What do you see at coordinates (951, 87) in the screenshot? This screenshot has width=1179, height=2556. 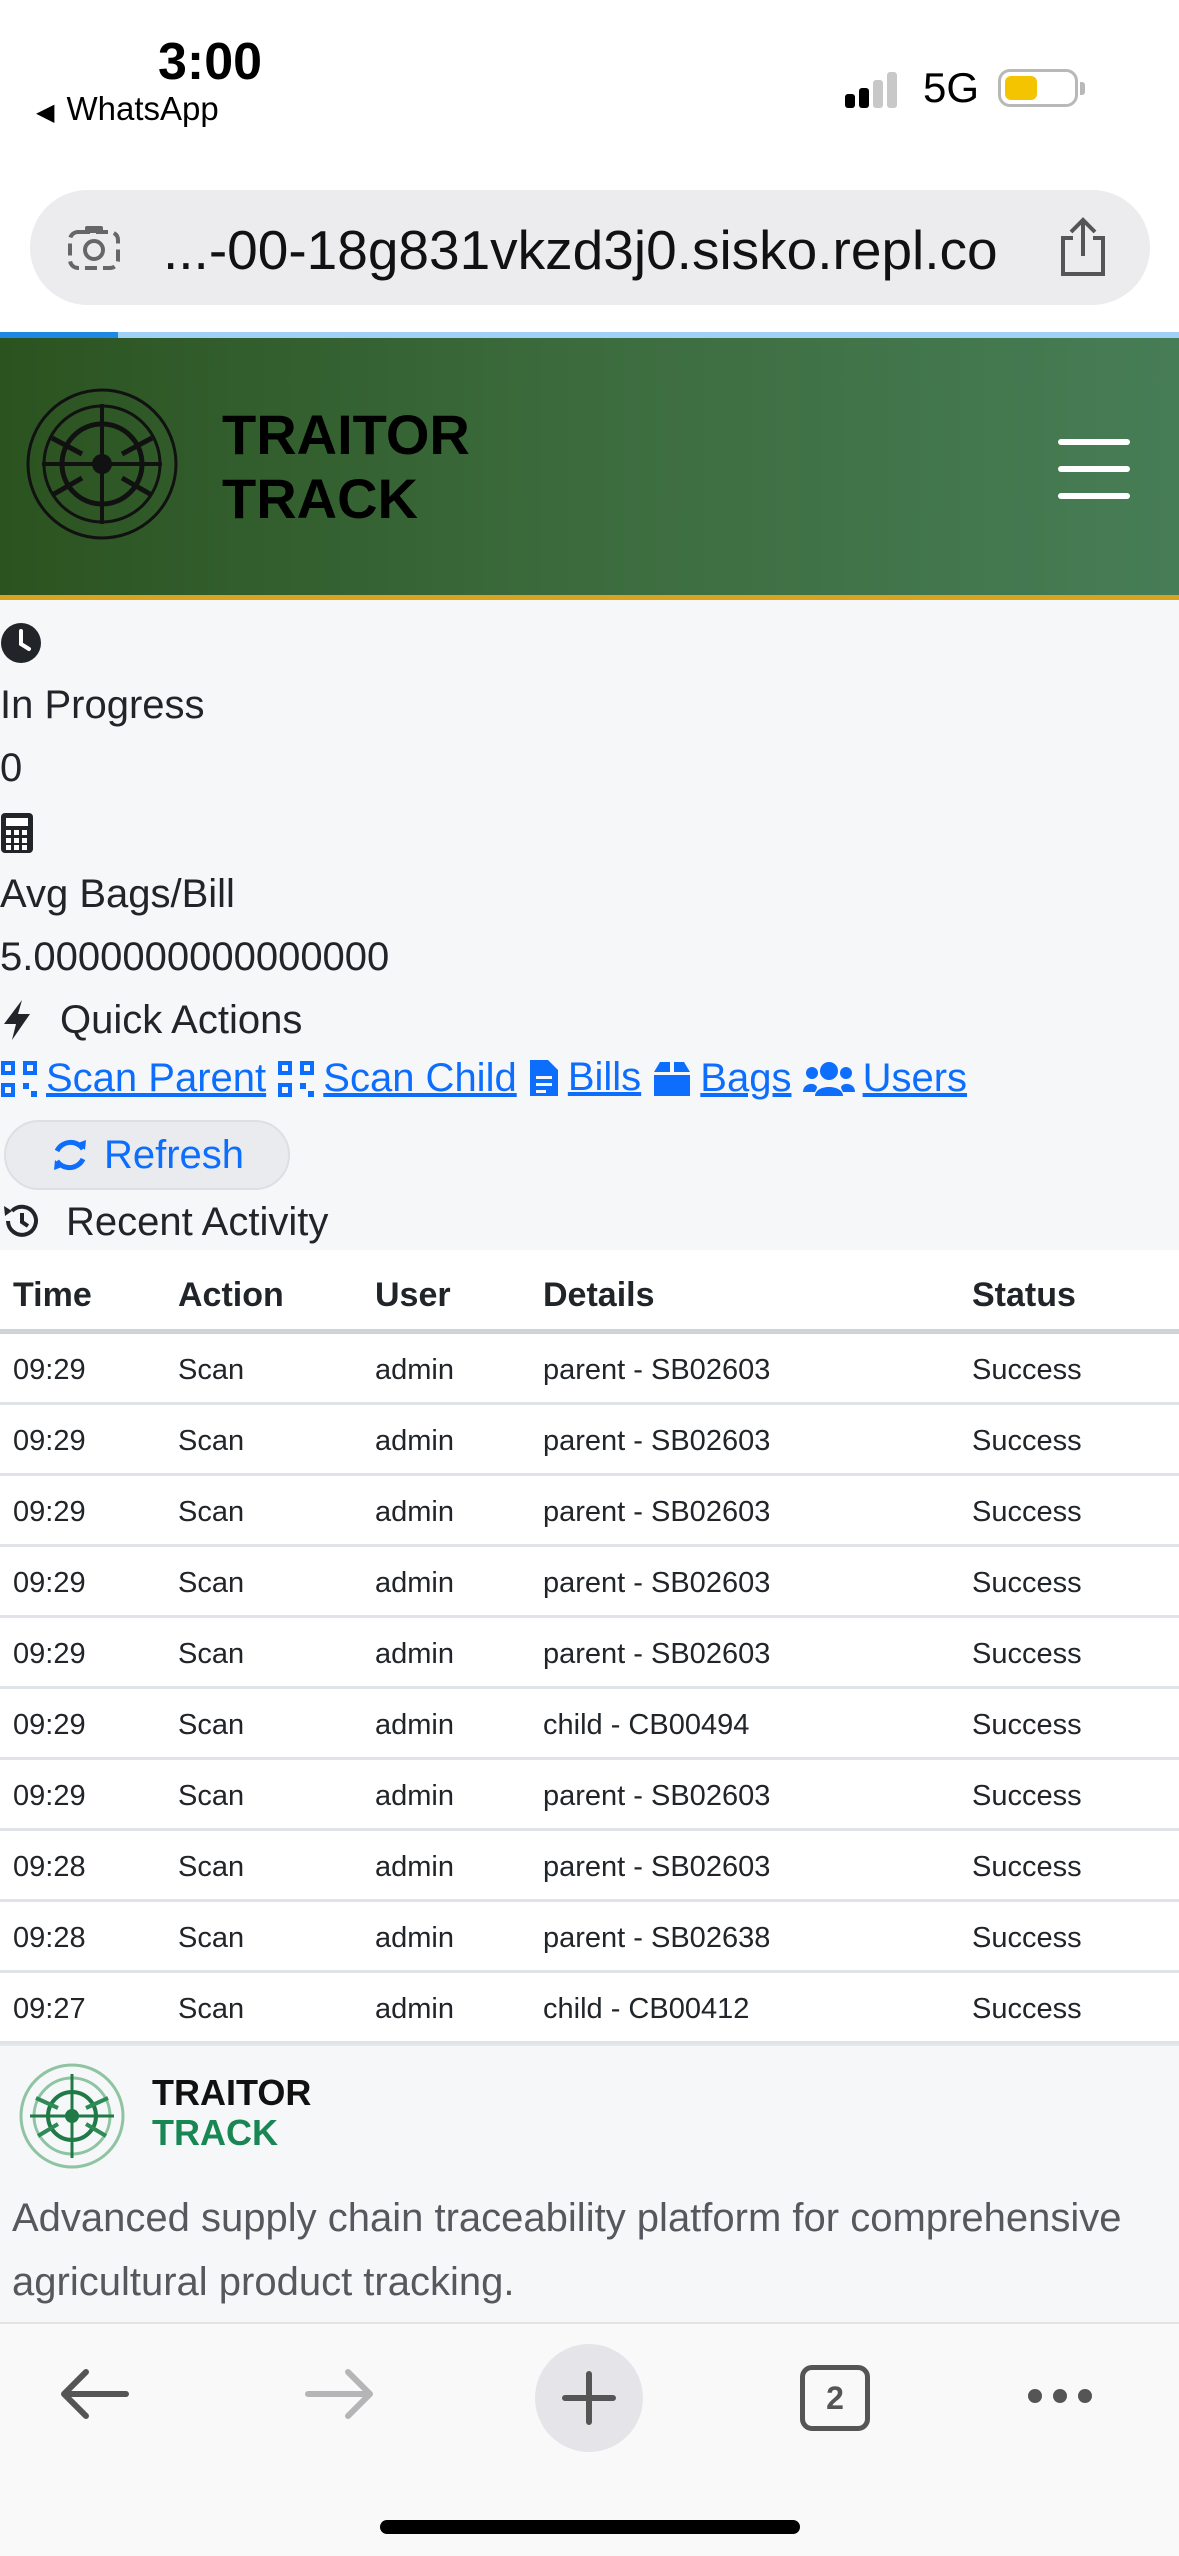 I see `network-type: 5G` at bounding box center [951, 87].